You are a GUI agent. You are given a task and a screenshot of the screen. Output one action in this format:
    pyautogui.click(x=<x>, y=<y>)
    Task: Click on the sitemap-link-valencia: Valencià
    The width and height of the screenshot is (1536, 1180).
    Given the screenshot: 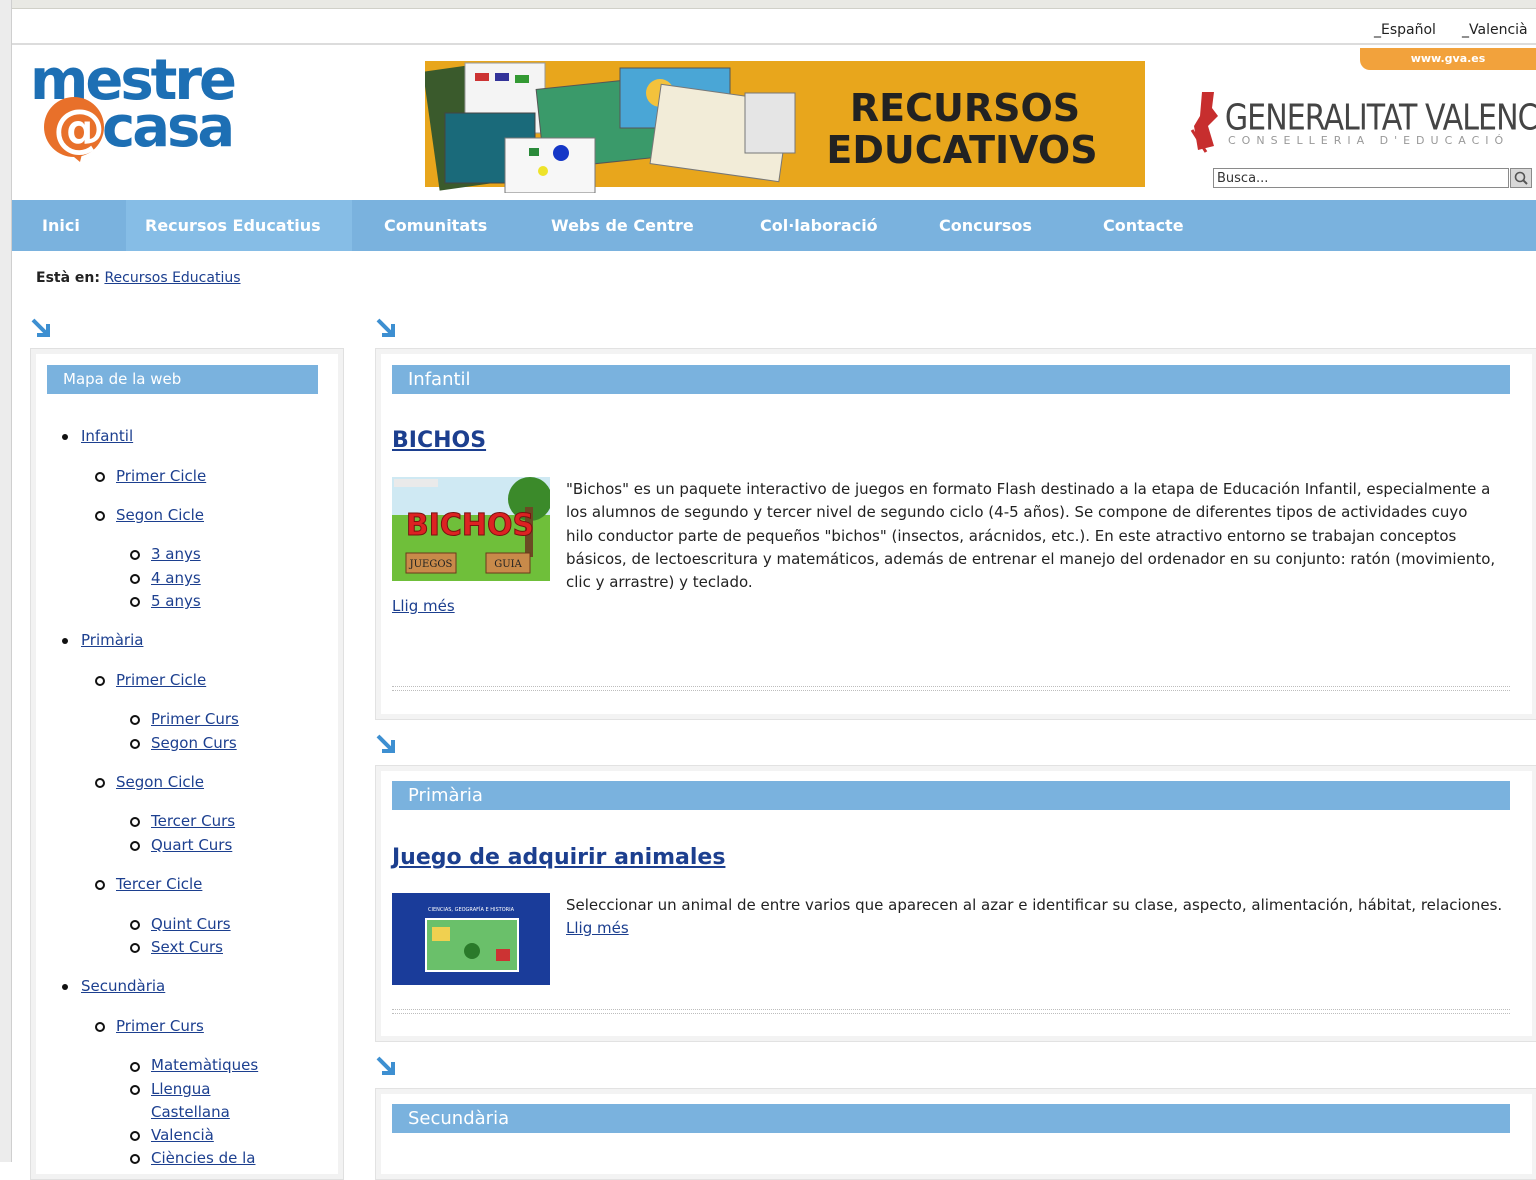 What is the action you would take?
    pyautogui.click(x=182, y=1135)
    